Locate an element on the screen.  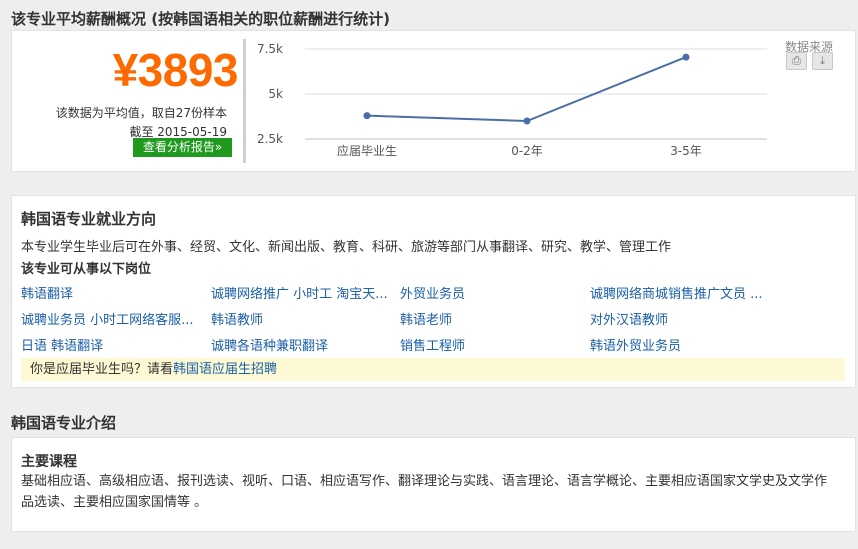
jobs-subtitle: 该专业可从事以下岗位 is located at coordinates (86, 269).